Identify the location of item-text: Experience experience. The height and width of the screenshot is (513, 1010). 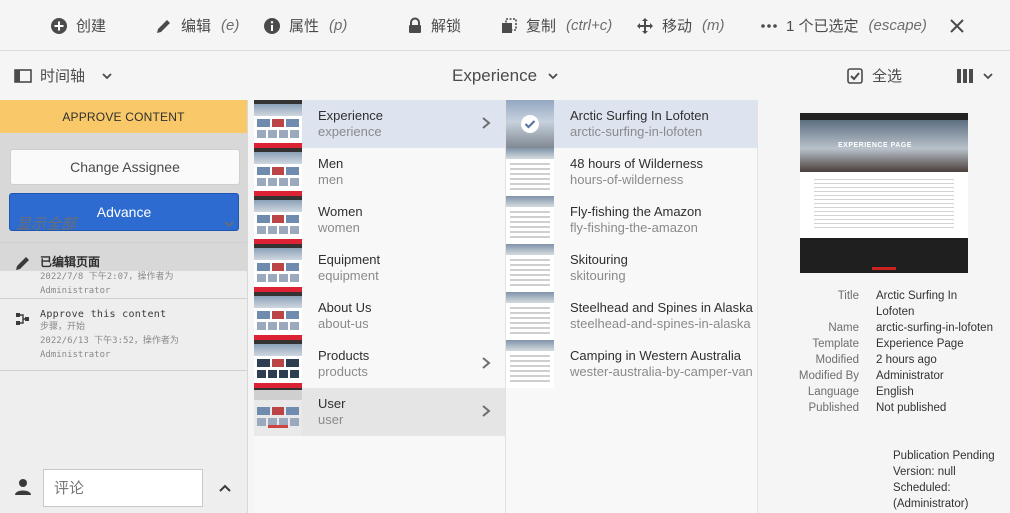
(350, 124).